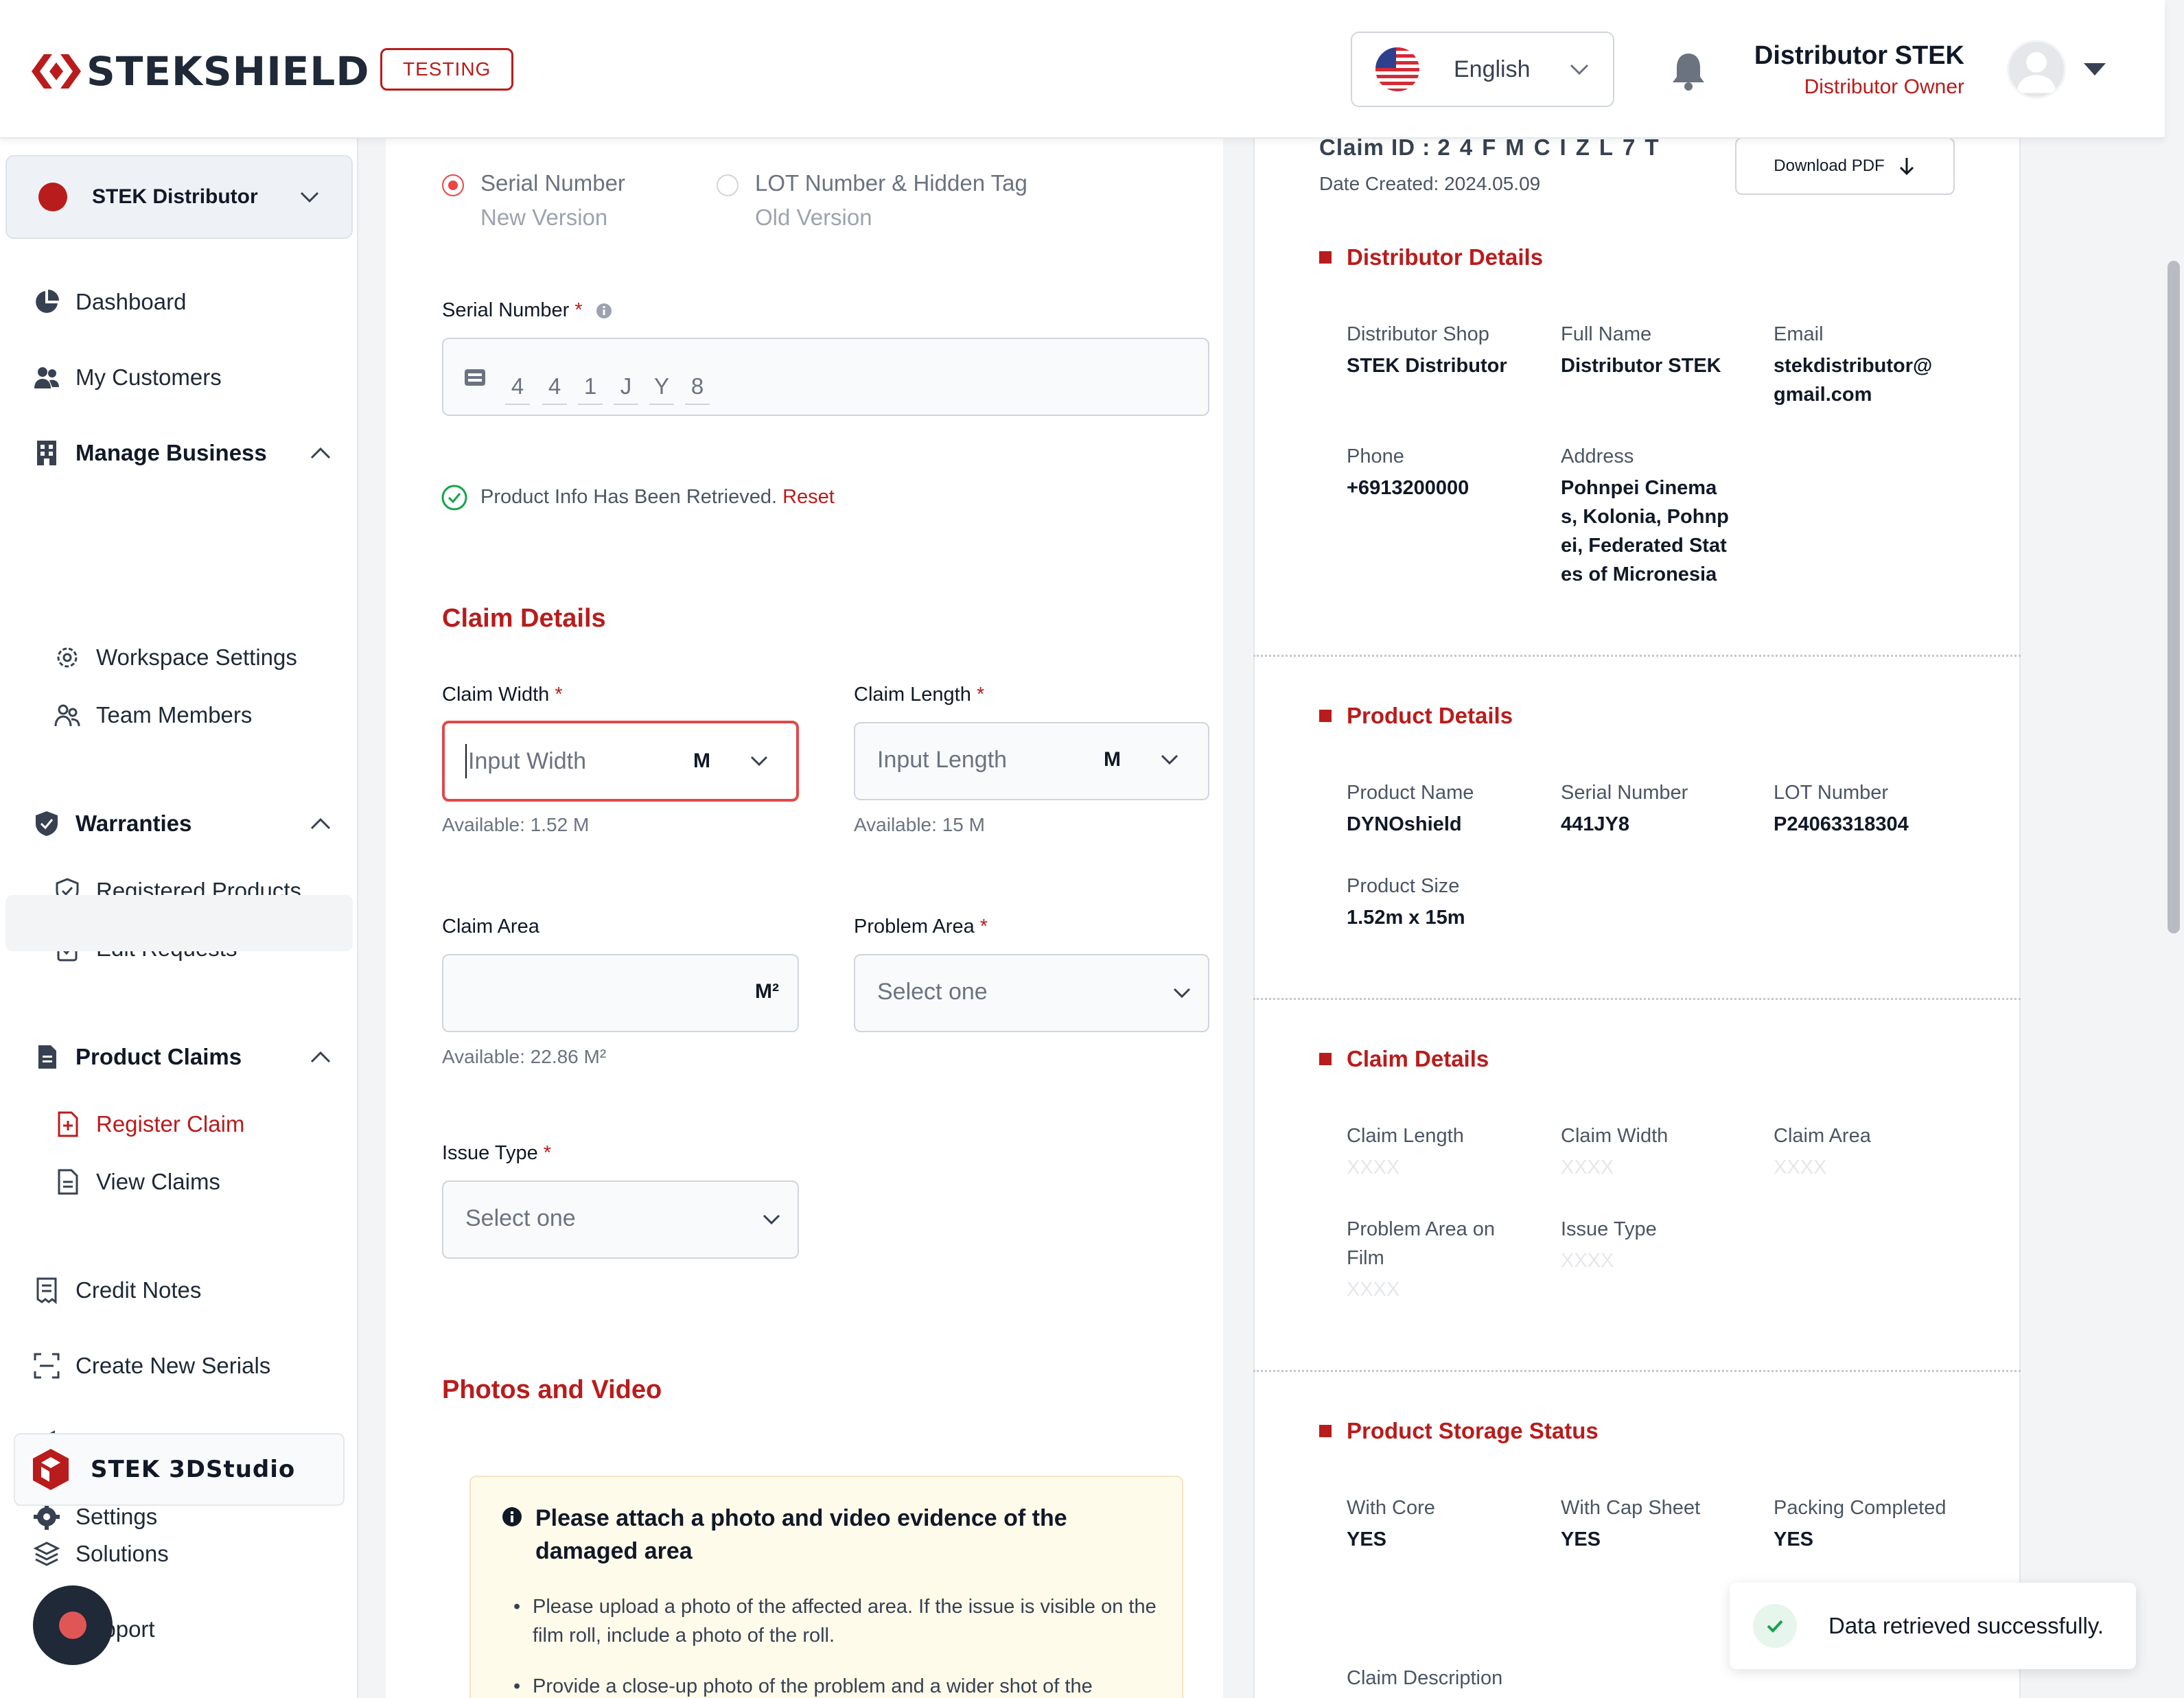 Image resolution: width=2184 pixels, height=1698 pixels. Describe the element at coordinates (1408, 488) in the screenshot. I see `detail-value: +6913200000` at that location.